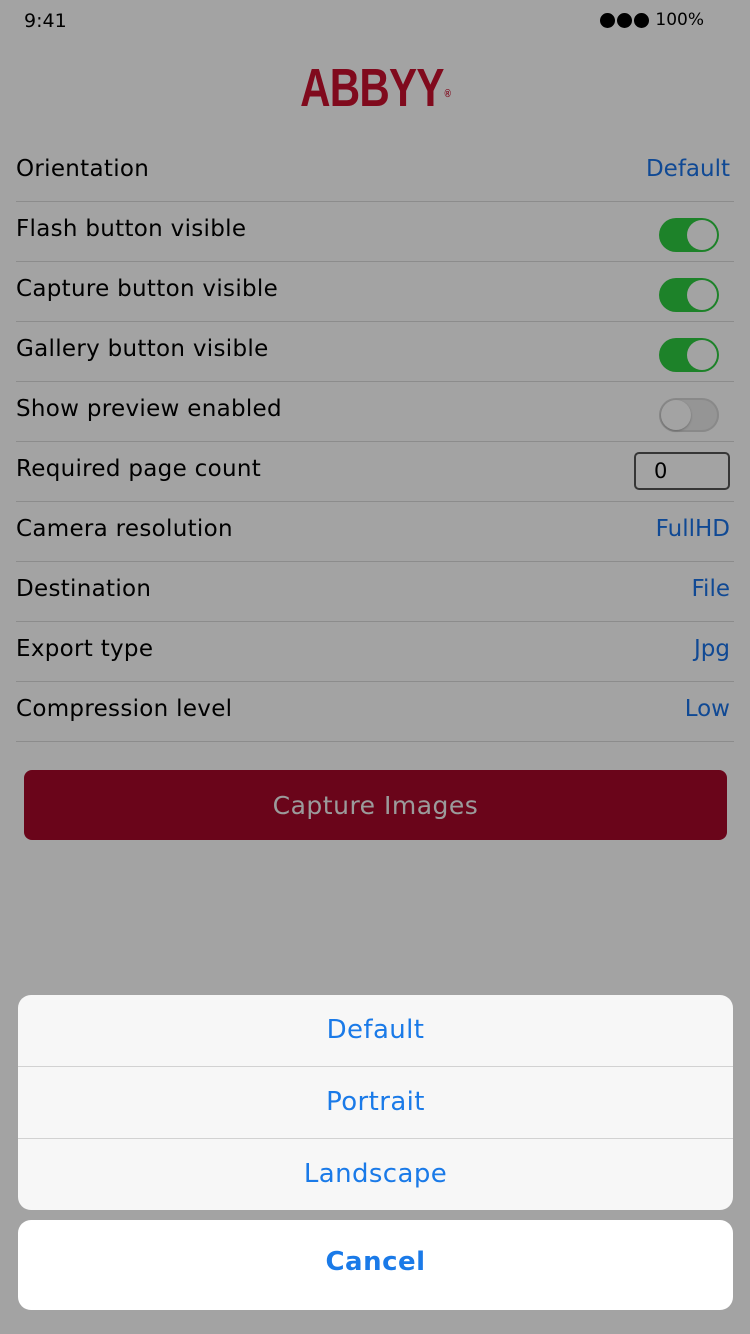 This screenshot has height=1334, width=750. Describe the element at coordinates (375, 1174) in the screenshot. I see `option-landscape: Landscape` at that location.